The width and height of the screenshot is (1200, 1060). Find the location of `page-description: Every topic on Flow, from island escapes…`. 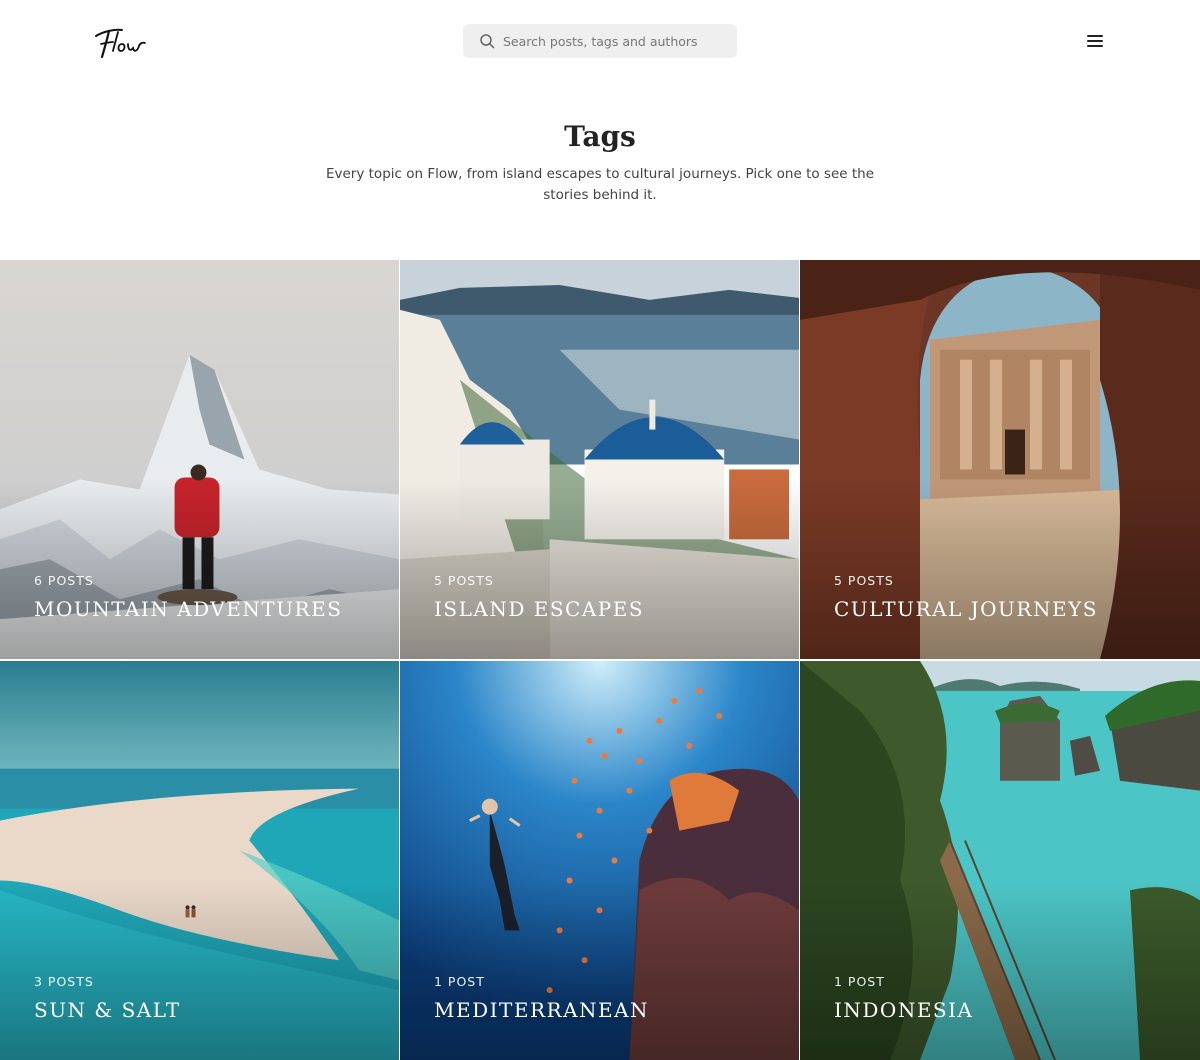

page-description: Every topic on Flow, from island escapes… is located at coordinates (600, 184).